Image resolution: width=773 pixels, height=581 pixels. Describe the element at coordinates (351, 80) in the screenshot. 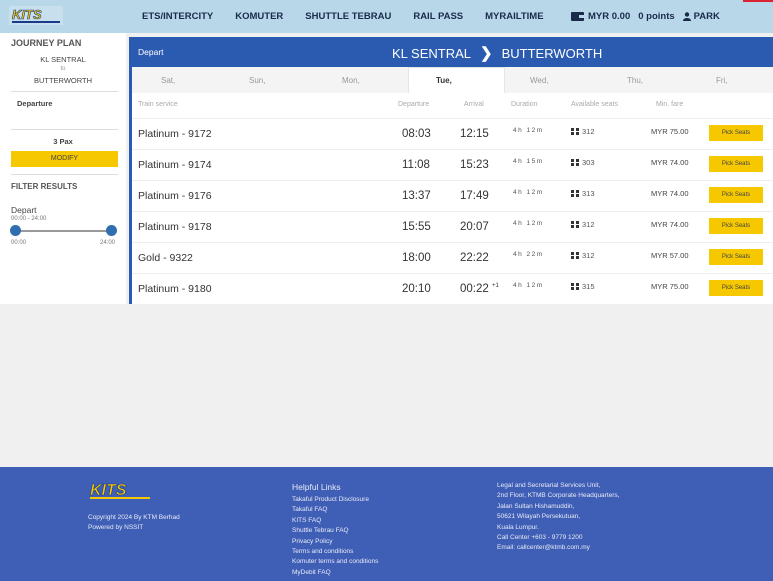

I see `day-tab-mon: Mon,` at that location.